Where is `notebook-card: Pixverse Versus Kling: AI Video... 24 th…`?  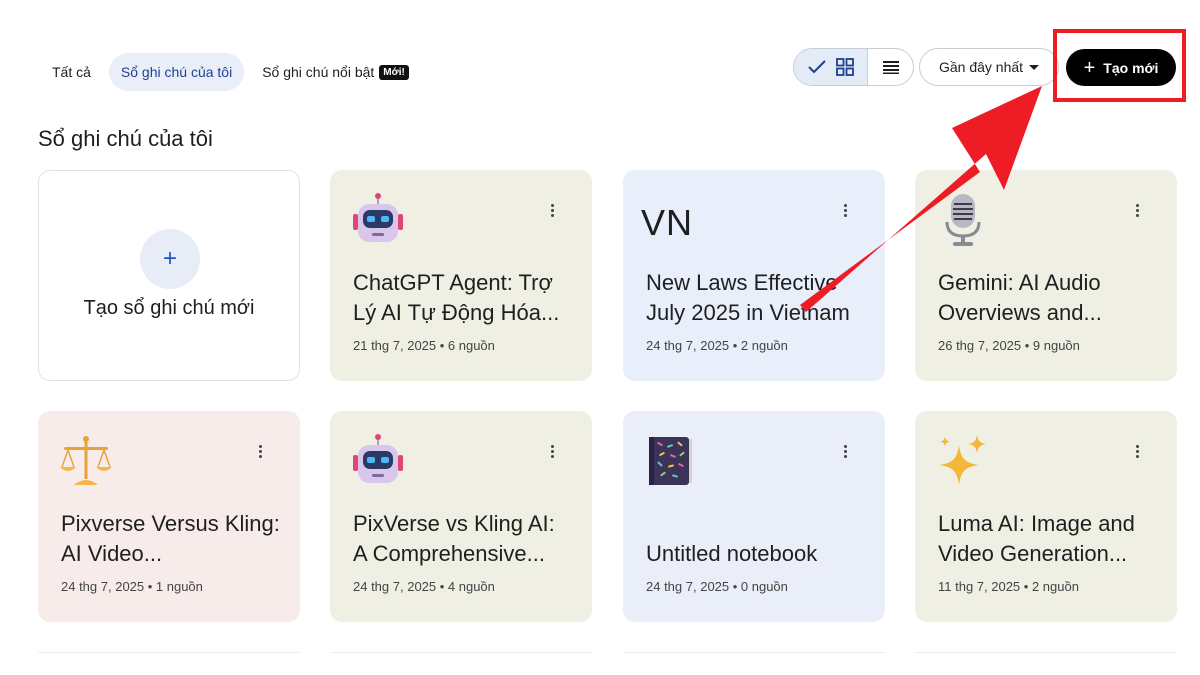 notebook-card: Pixverse Versus Kling: AI Video... 24 th… is located at coordinates (169, 516).